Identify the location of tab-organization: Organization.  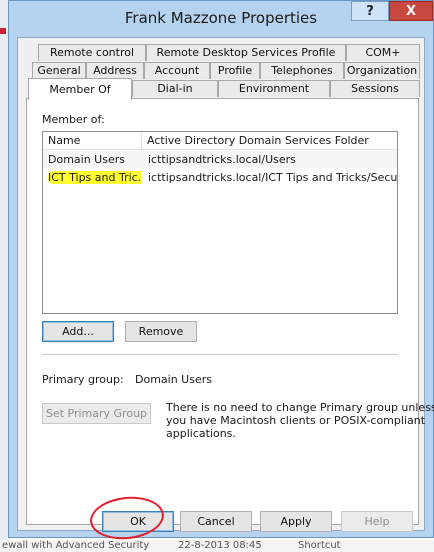
(382, 70).